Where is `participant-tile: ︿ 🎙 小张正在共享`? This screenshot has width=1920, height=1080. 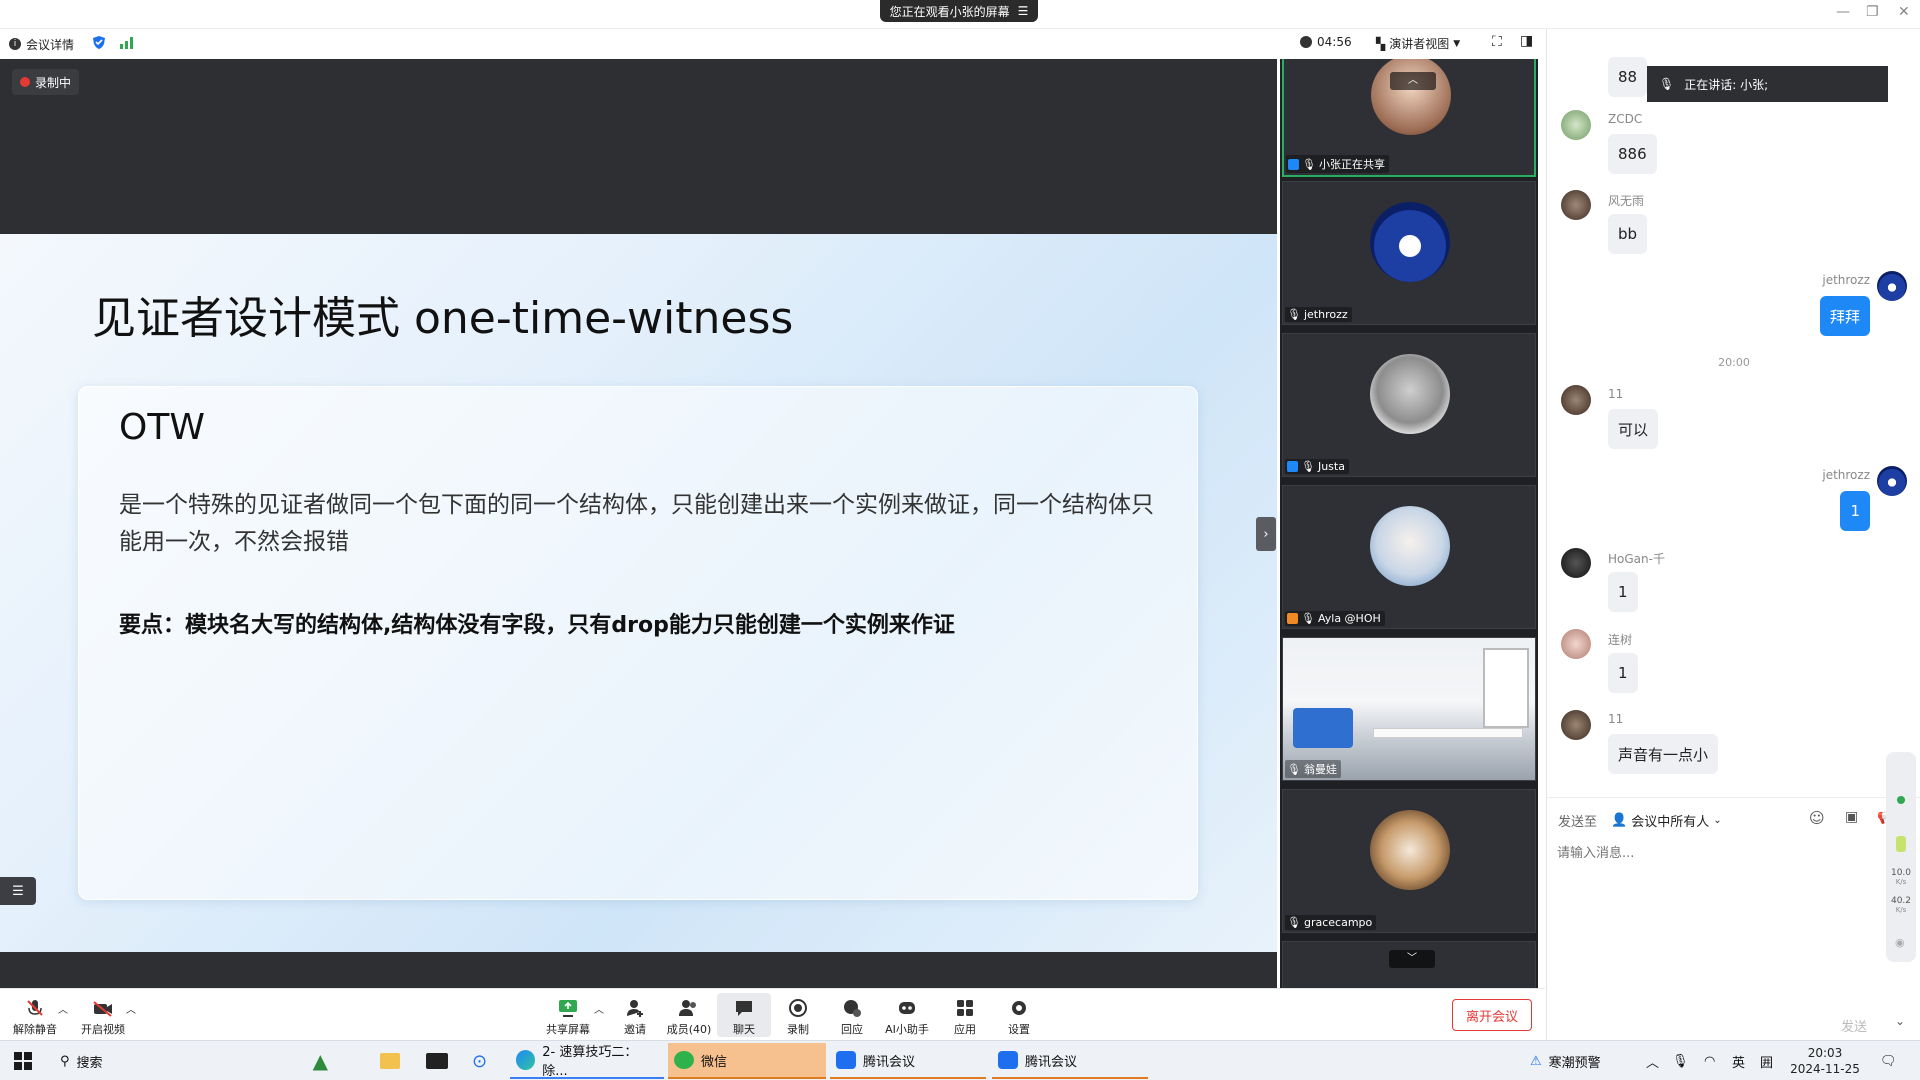 participant-tile: ︿ 🎙 小张正在共享 is located at coordinates (1409, 118).